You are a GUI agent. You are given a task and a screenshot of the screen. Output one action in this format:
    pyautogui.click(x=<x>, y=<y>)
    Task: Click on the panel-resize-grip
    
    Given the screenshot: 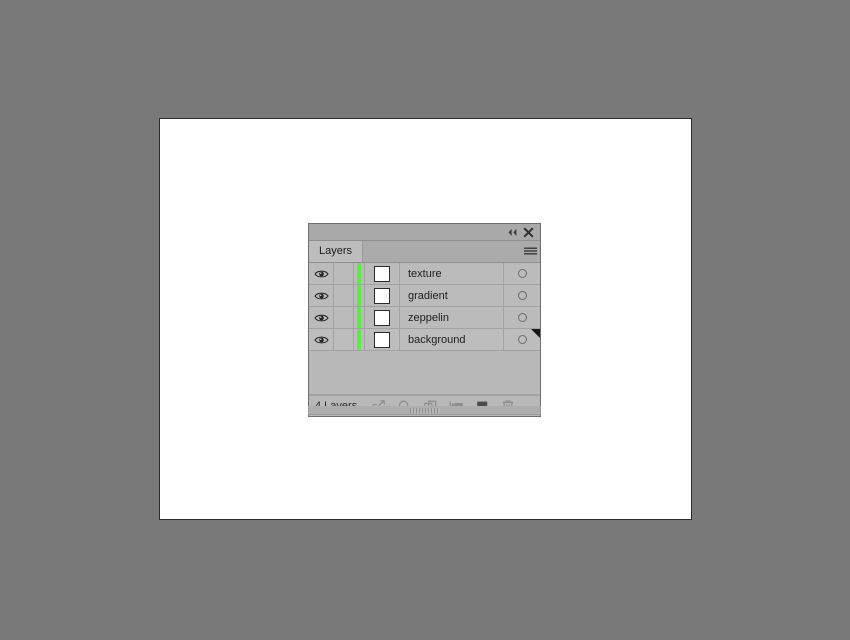 What is the action you would take?
    pyautogui.click(x=424, y=410)
    